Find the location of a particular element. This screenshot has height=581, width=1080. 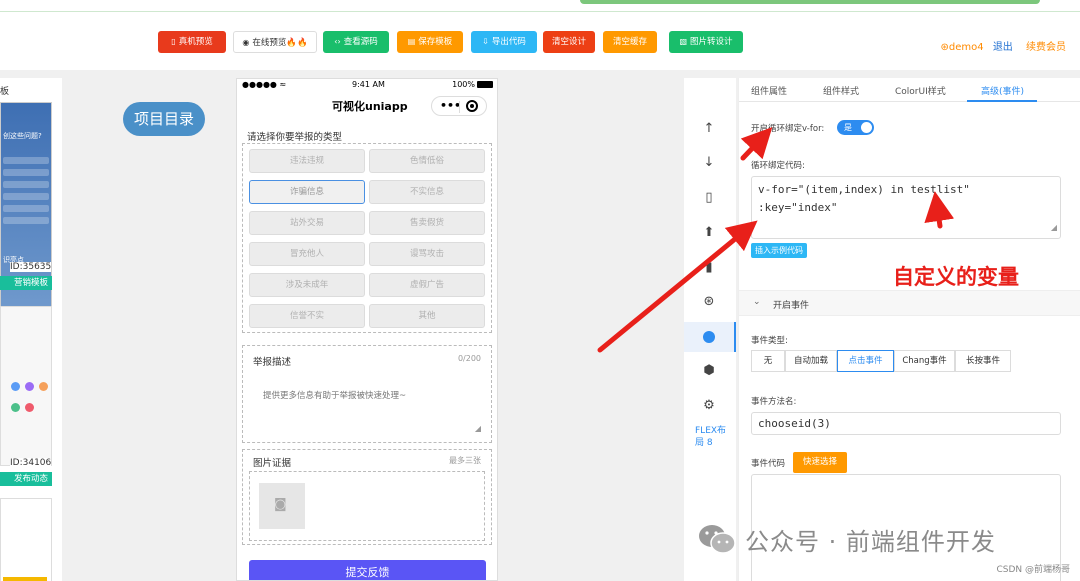

report-type-option: 站外交易 is located at coordinates (307, 223).